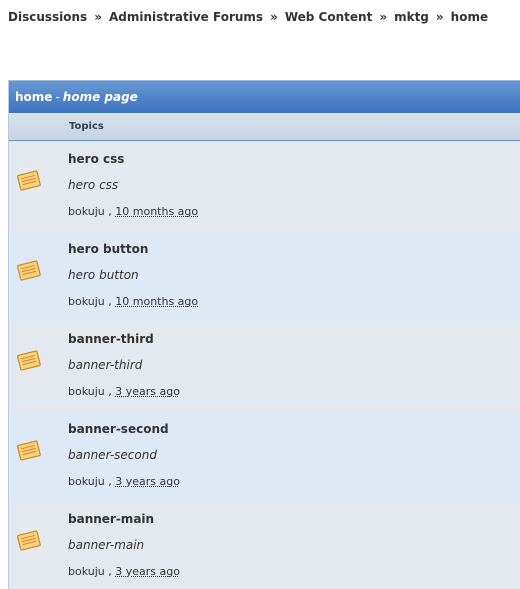 Image resolution: width=520 pixels, height=589 pixels. What do you see at coordinates (96, 159) in the screenshot?
I see `topic-title-link: hero css` at bounding box center [96, 159].